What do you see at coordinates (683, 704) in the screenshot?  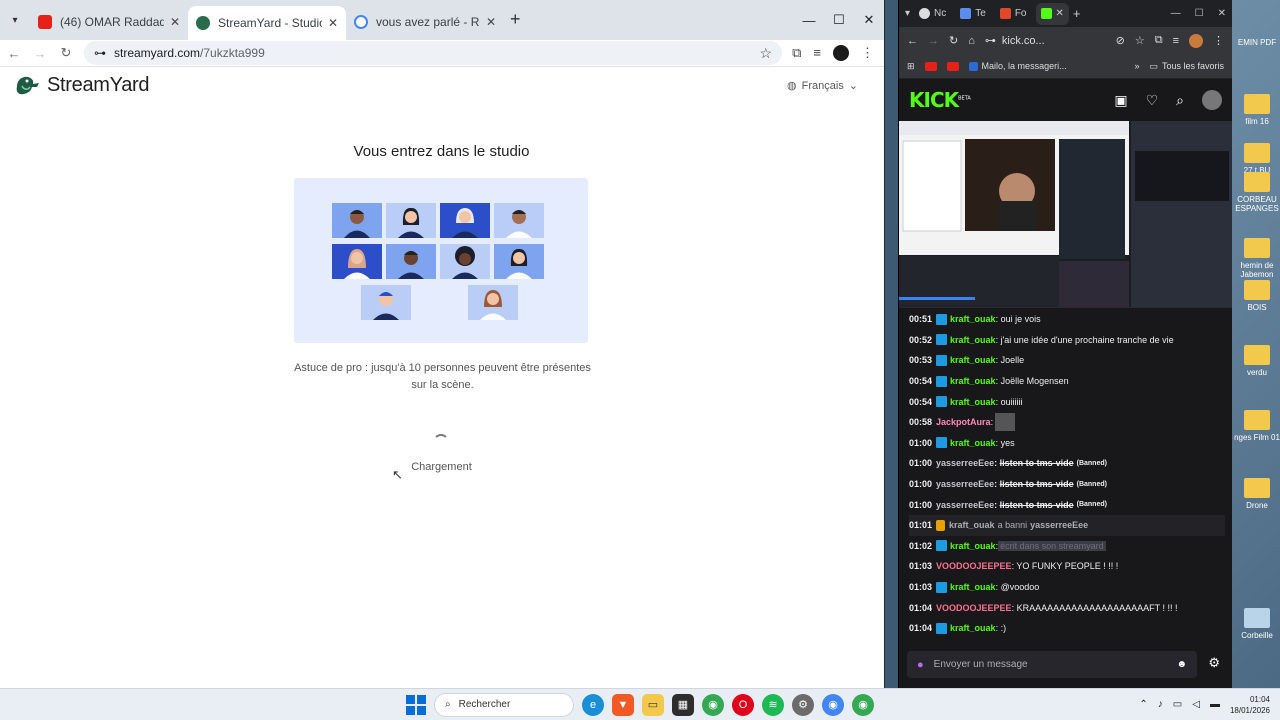 I see `app-icon: ▦` at bounding box center [683, 704].